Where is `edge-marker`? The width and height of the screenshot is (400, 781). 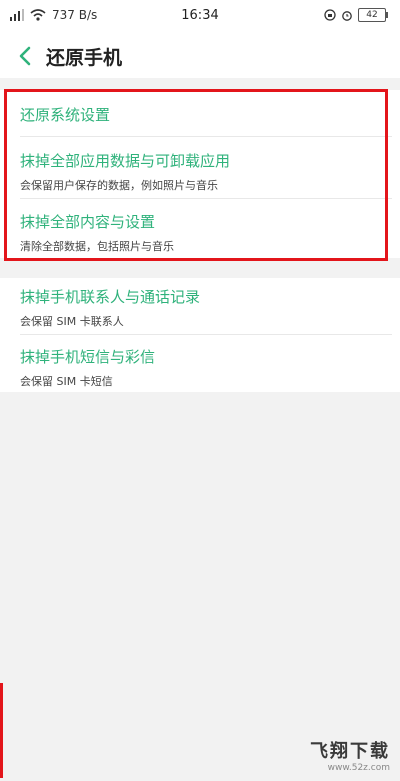 edge-marker is located at coordinates (1, 730).